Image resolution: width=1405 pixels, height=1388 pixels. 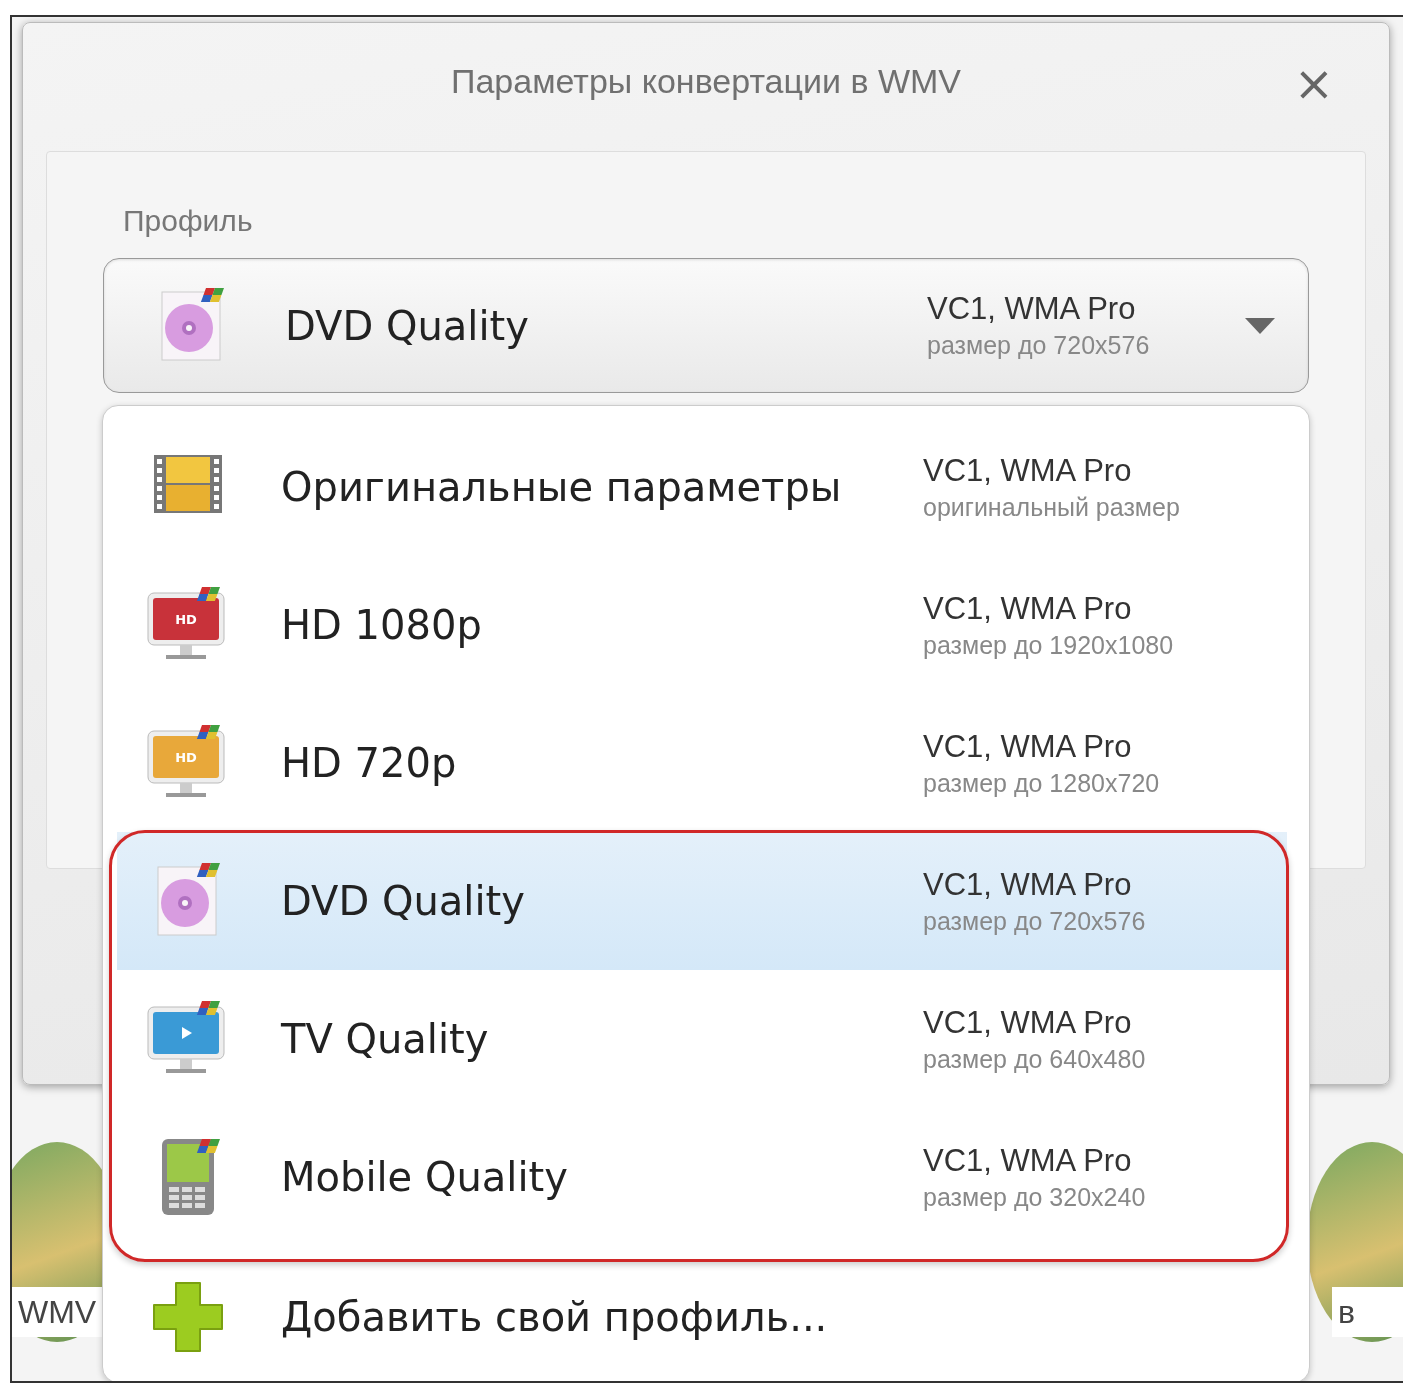 I want to click on profile-option: HD HD 1080p VC1, WMA Pro размер до 1920x1080, so click(x=702, y=625).